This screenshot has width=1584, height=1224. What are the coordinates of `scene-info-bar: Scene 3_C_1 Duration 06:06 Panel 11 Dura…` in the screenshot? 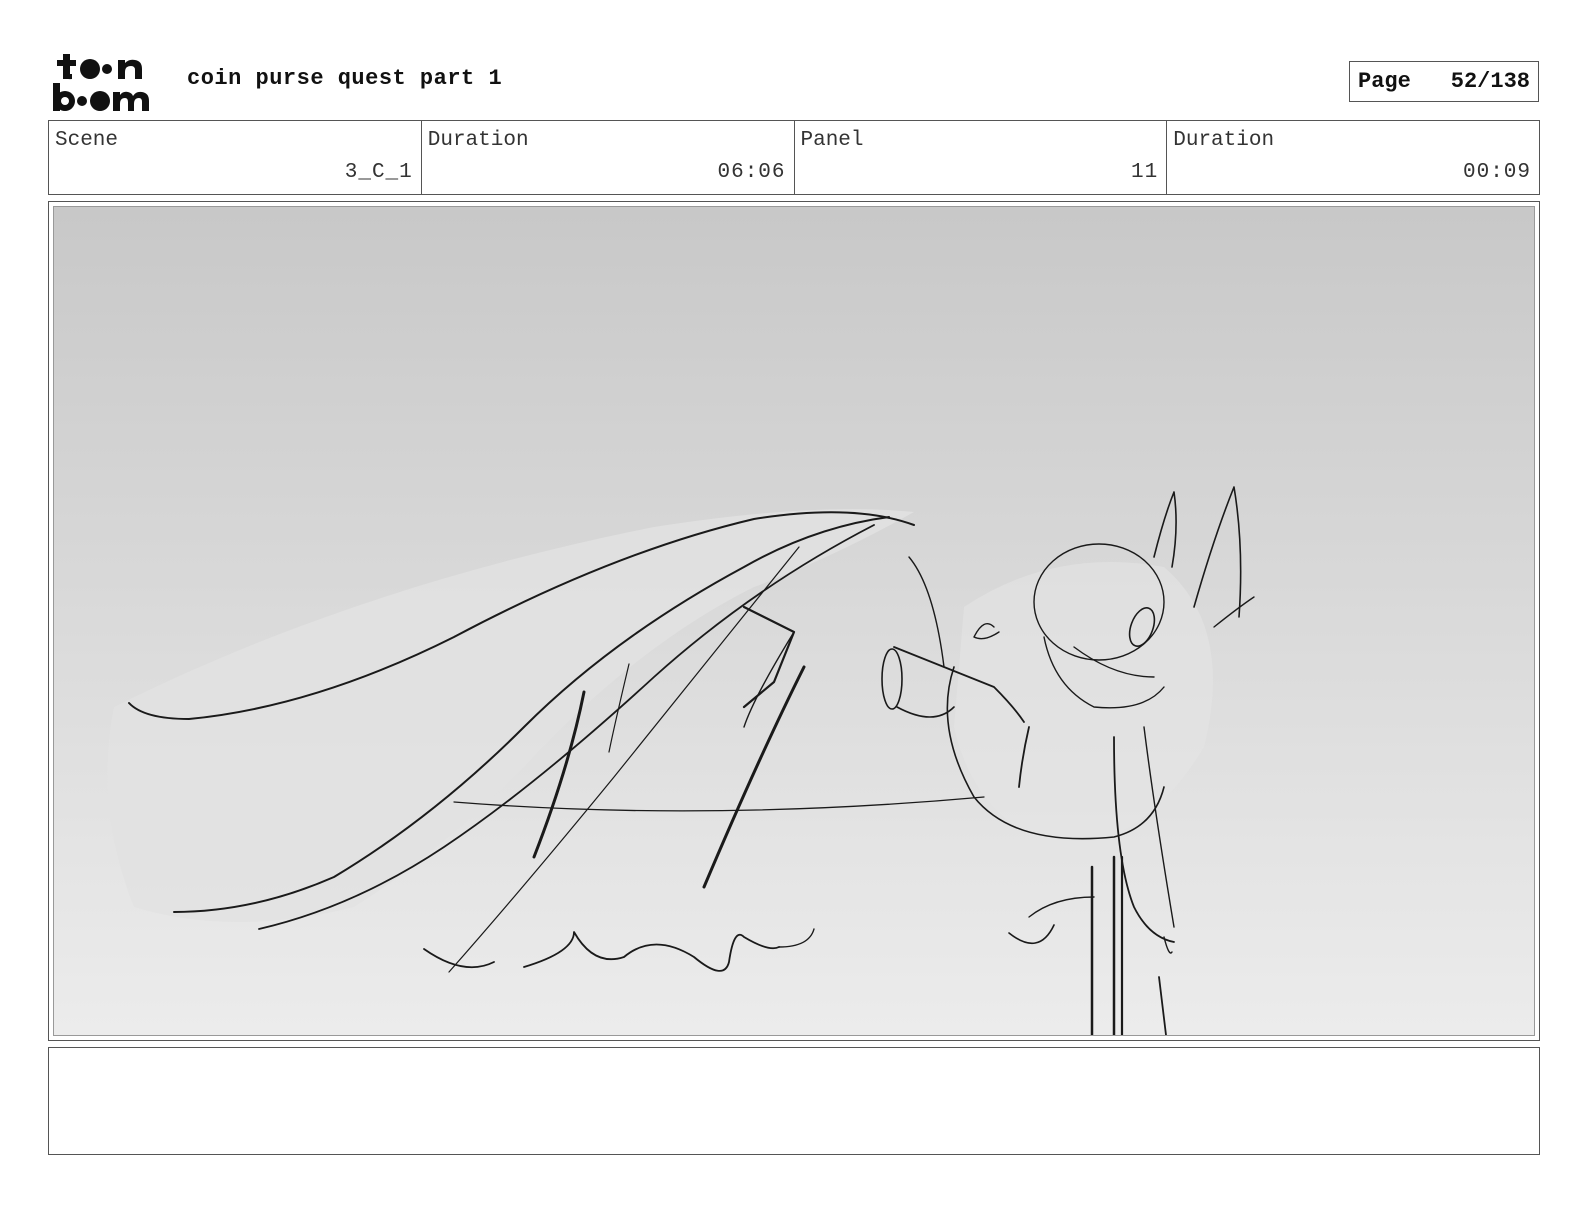 It's located at (794, 157).